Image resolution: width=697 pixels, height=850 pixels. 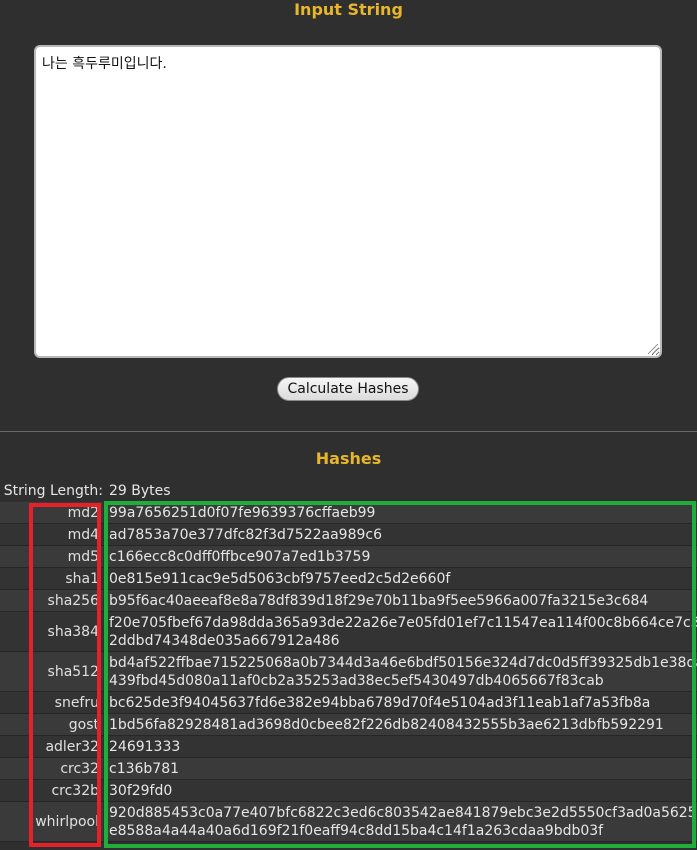 What do you see at coordinates (51, 768) in the screenshot?
I see `hash-name: crc32` at bounding box center [51, 768].